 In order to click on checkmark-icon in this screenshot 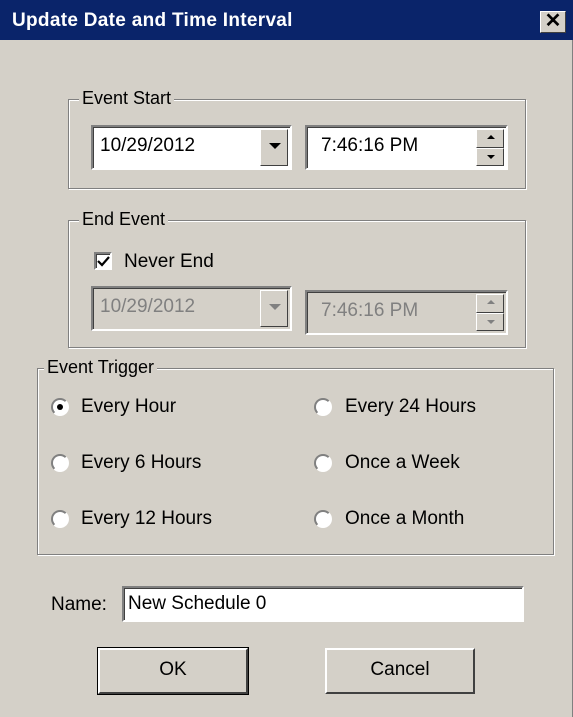, I will do `click(103, 261)`.